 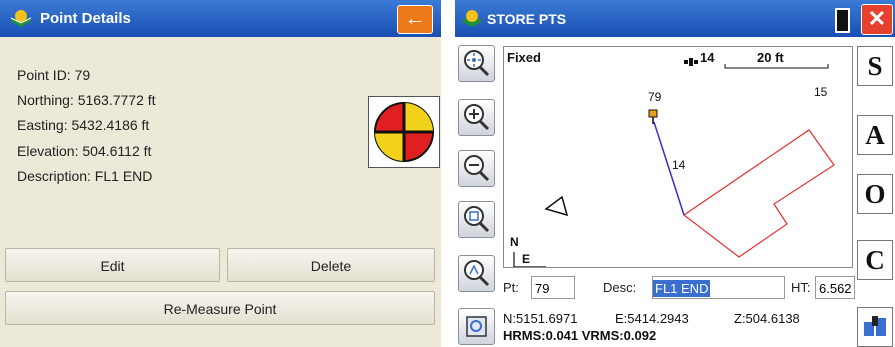 What do you see at coordinates (553, 287) in the screenshot?
I see `point-number-field: 79` at bounding box center [553, 287].